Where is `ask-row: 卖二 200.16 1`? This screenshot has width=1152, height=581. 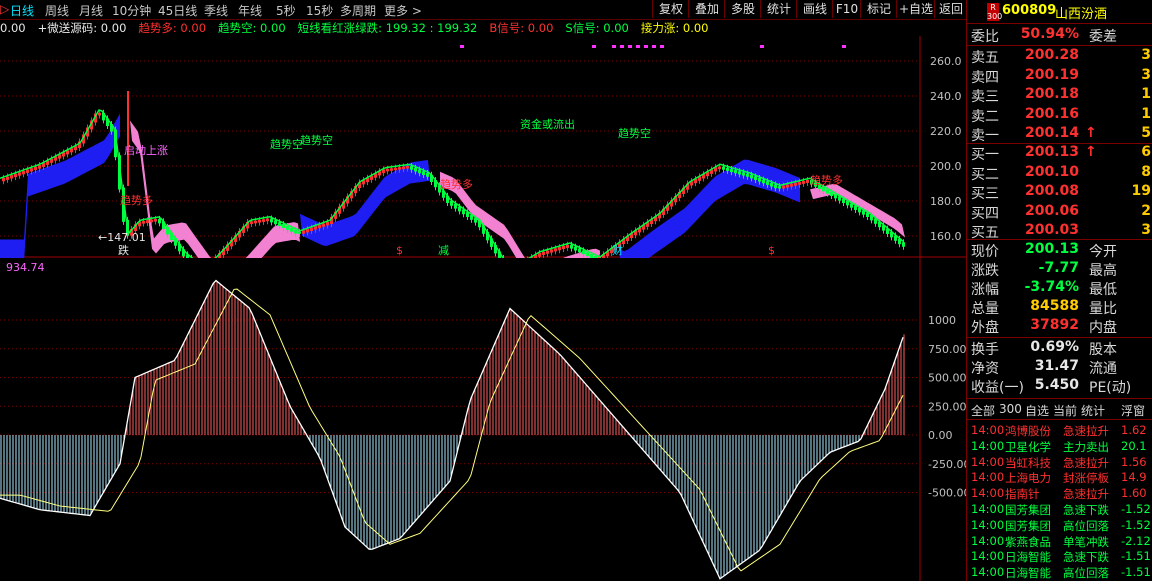 ask-row: 卖二 200.16 1 is located at coordinates (1059, 115).